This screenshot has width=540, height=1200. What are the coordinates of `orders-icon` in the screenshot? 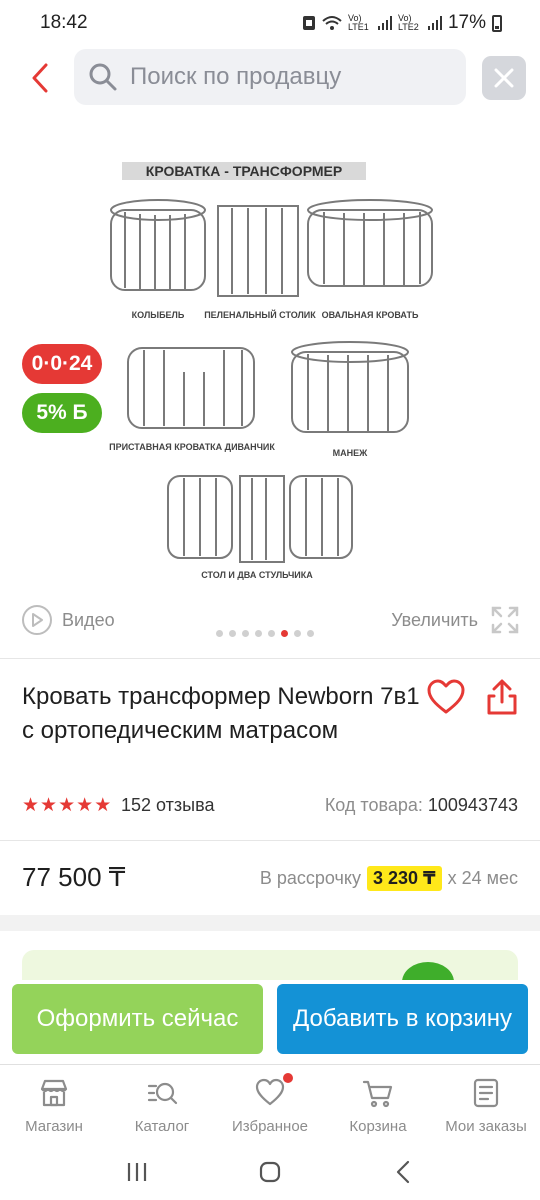 It's located at (486, 1093).